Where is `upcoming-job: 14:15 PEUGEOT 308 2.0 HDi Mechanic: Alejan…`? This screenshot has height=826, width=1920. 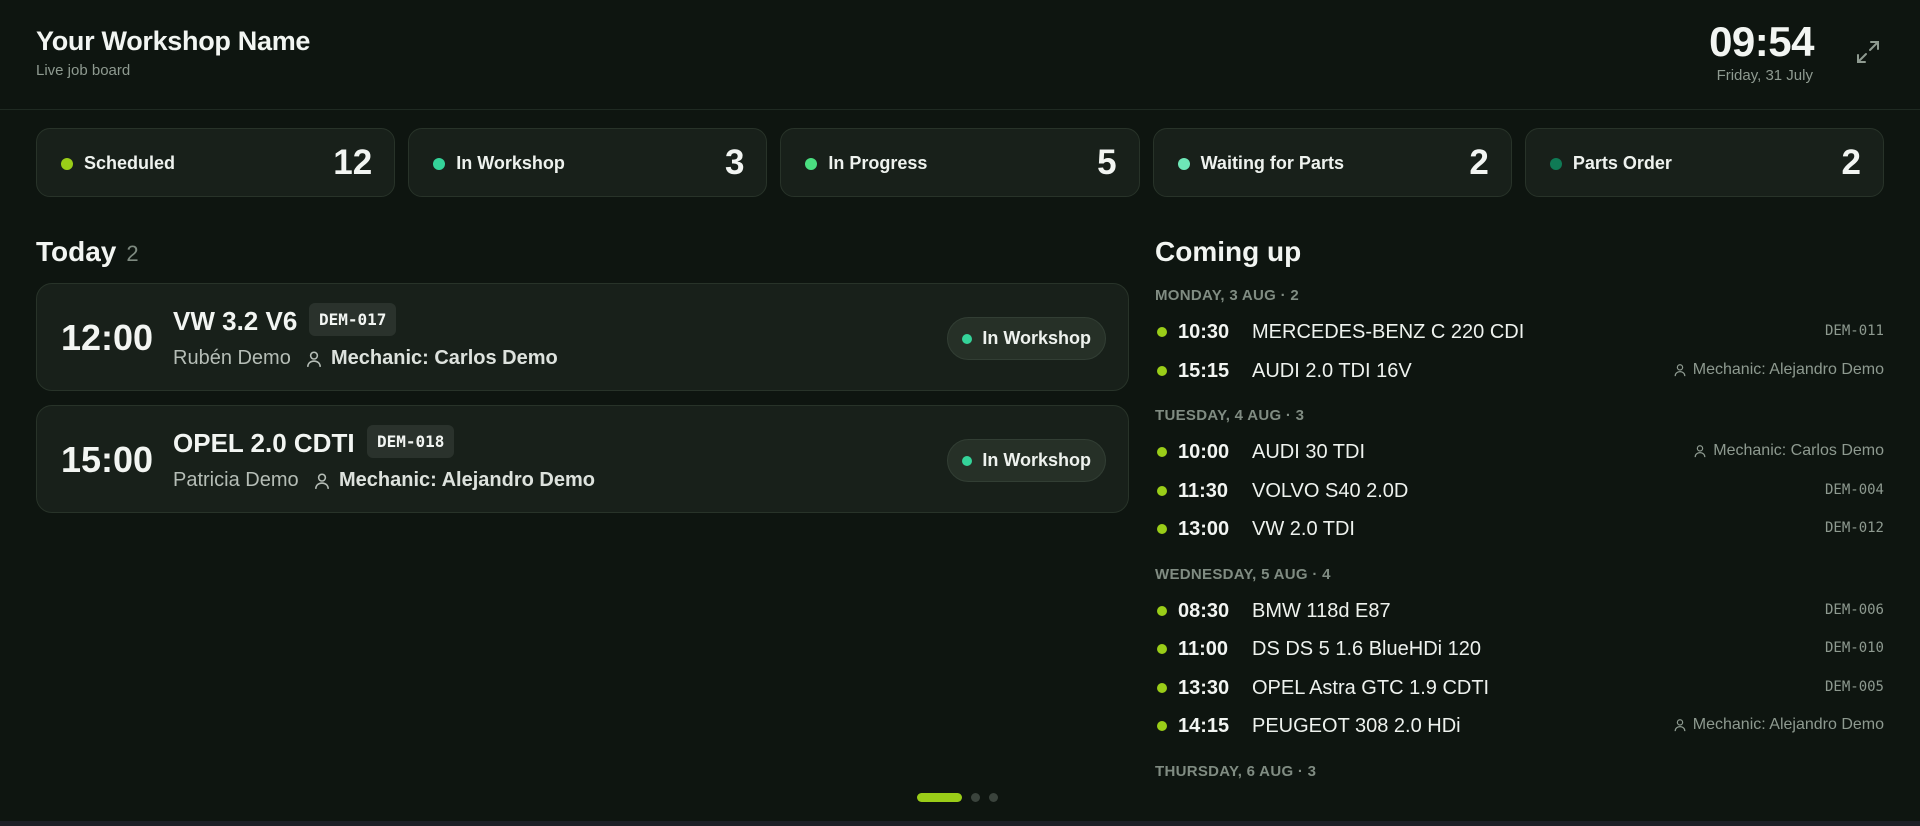 upcoming-job: 14:15 PEUGEOT 308 2.0 HDi Mechanic: Alejan… is located at coordinates (1519, 726).